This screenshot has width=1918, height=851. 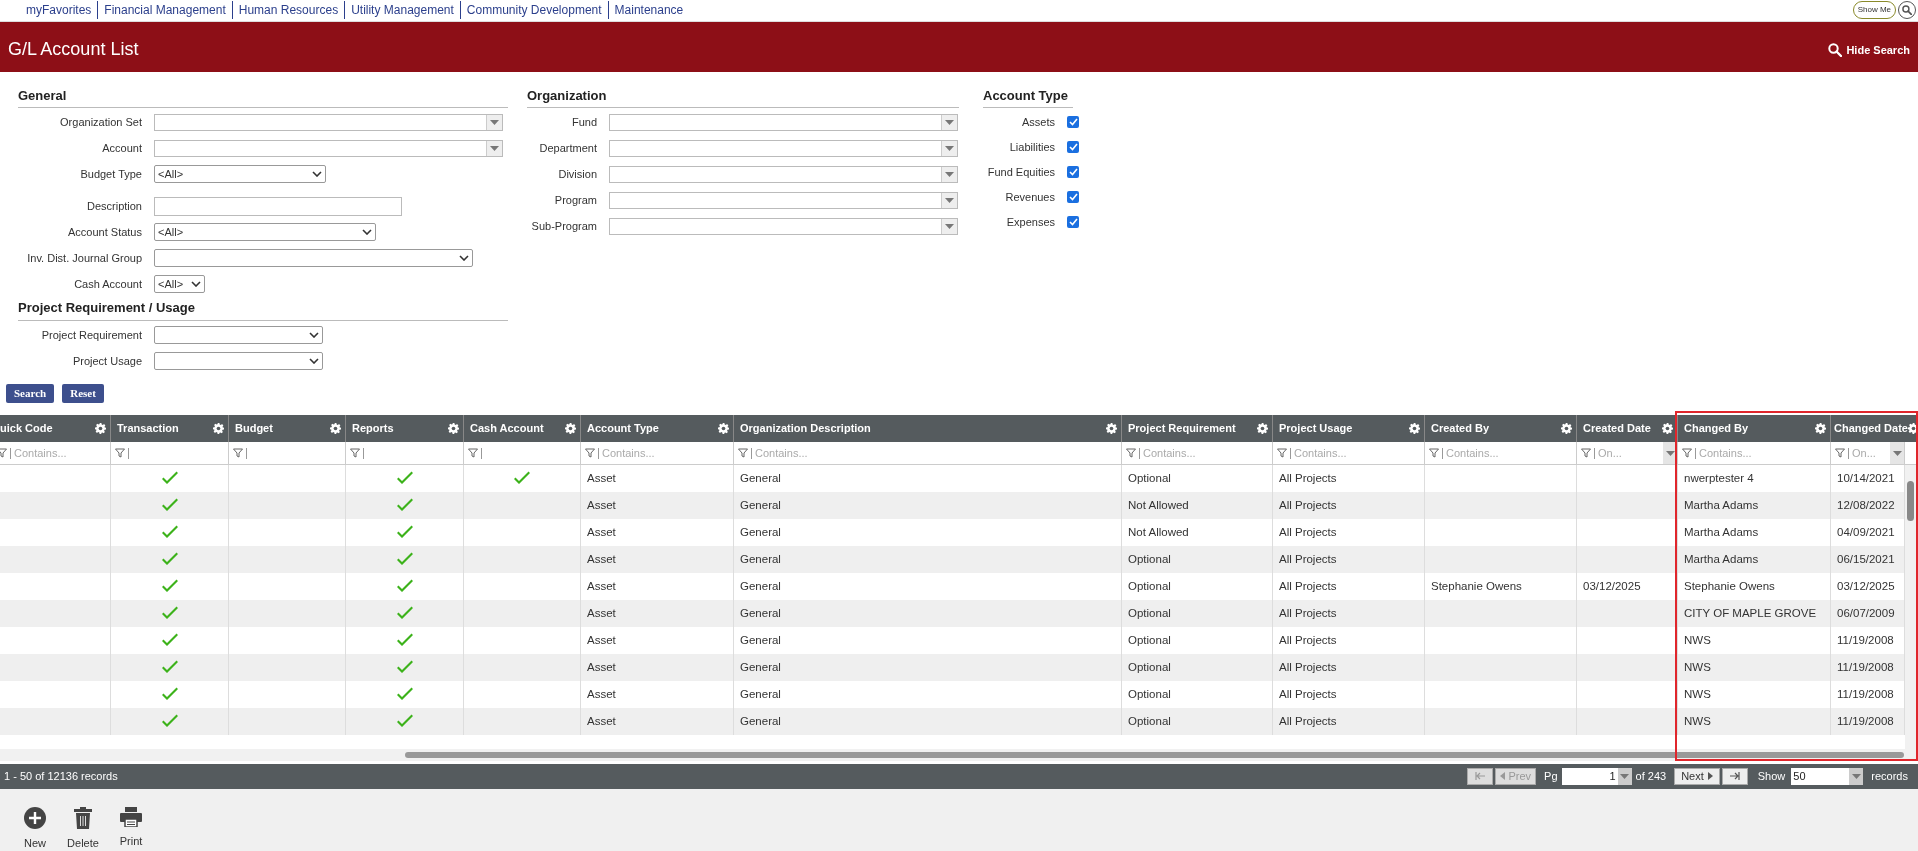 What do you see at coordinates (1182, 428) in the screenshot?
I see `column-header: Project Requirement` at bounding box center [1182, 428].